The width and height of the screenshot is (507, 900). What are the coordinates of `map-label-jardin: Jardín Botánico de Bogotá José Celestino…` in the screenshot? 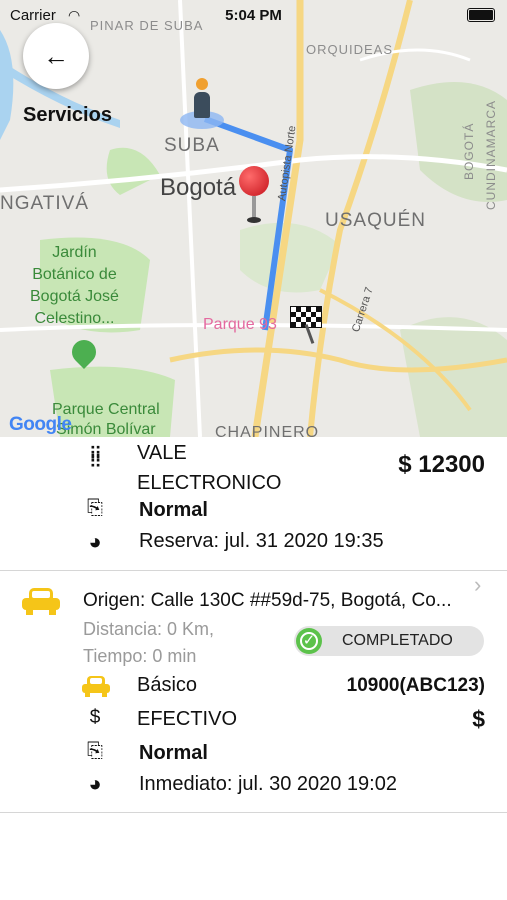 It's located at (74, 285).